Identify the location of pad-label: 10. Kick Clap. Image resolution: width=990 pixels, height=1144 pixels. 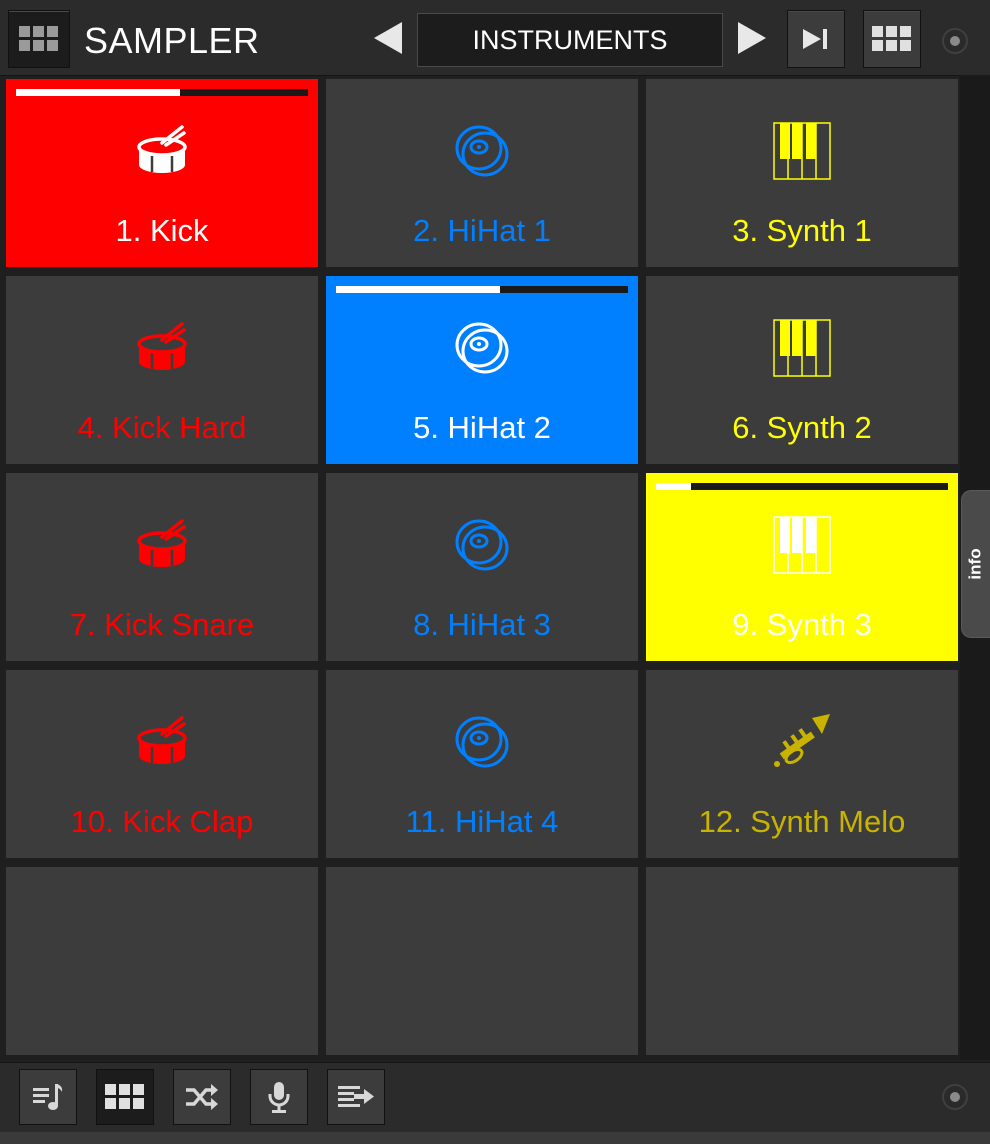
(162, 821).